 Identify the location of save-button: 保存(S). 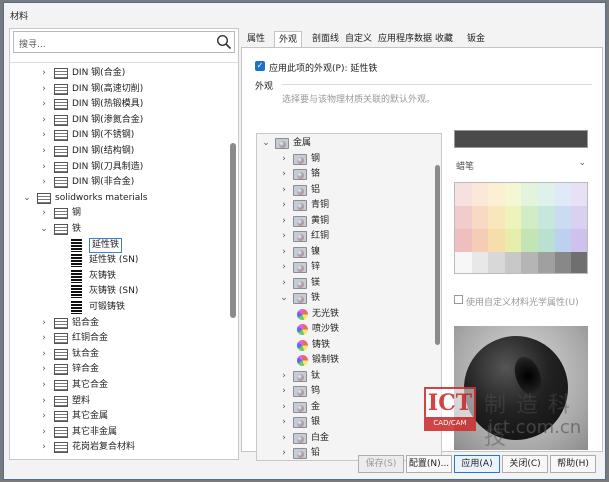
(381, 464).